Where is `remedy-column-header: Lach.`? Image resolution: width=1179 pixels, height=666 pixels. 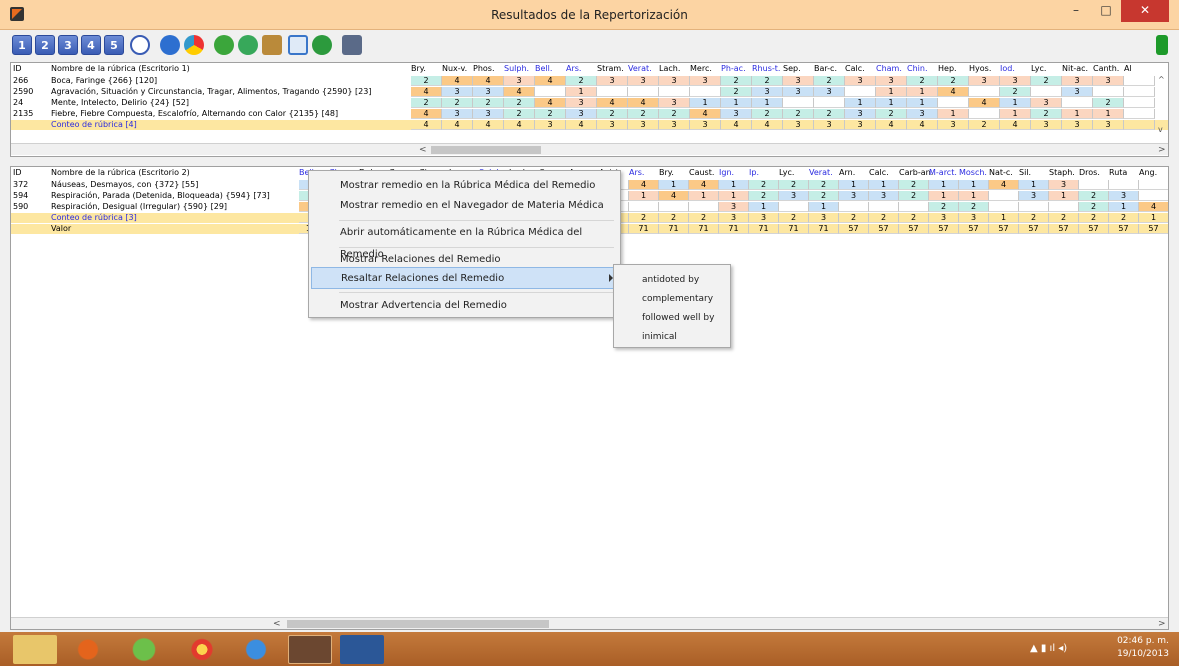 remedy-column-header: Lach. is located at coordinates (669, 68).